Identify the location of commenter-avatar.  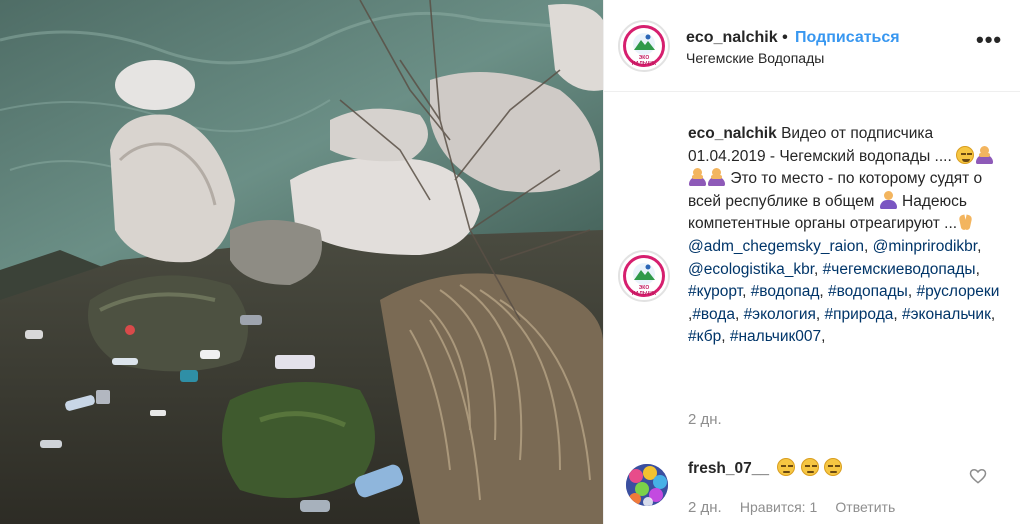
(647, 485).